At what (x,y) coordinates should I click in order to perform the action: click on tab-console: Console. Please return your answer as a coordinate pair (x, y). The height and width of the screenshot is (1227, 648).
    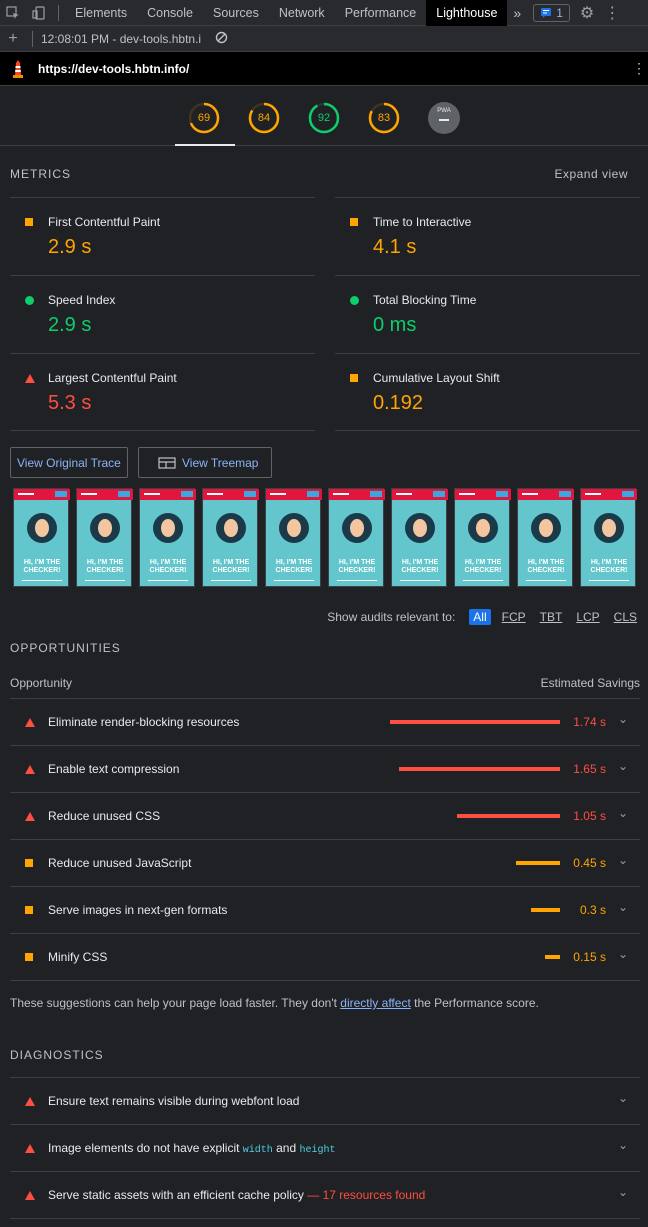
    Looking at the image, I should click on (170, 13).